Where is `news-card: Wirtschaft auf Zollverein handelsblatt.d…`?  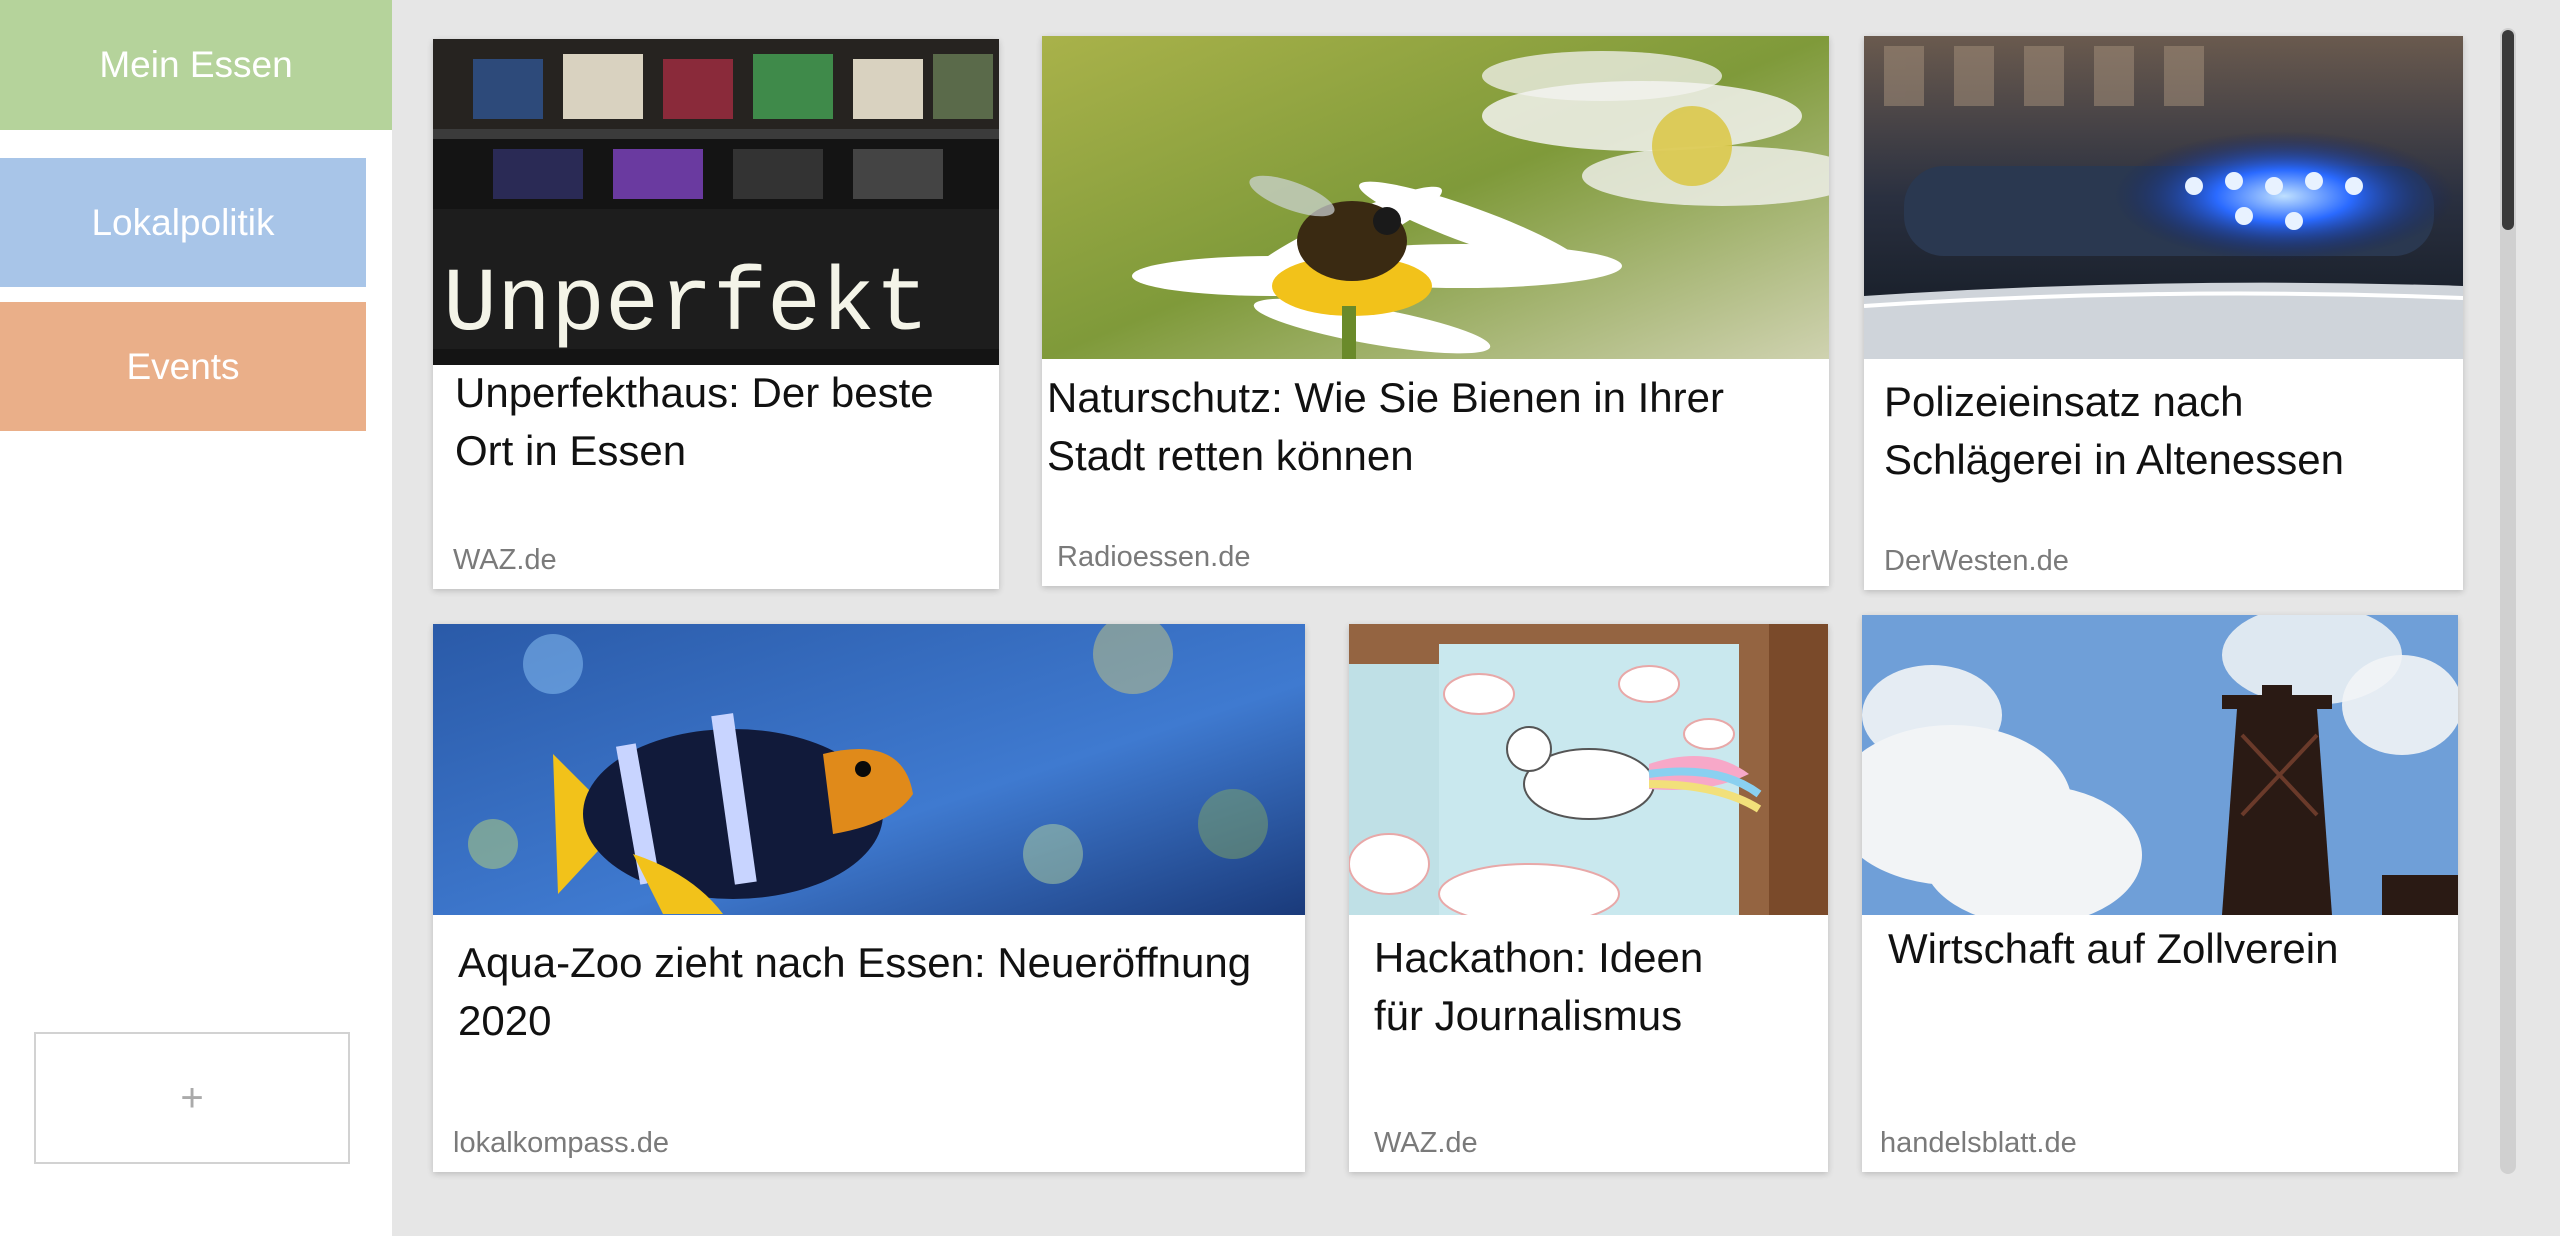
news-card: Wirtschaft auf Zollverein handelsblatt.d… is located at coordinates (2160, 893).